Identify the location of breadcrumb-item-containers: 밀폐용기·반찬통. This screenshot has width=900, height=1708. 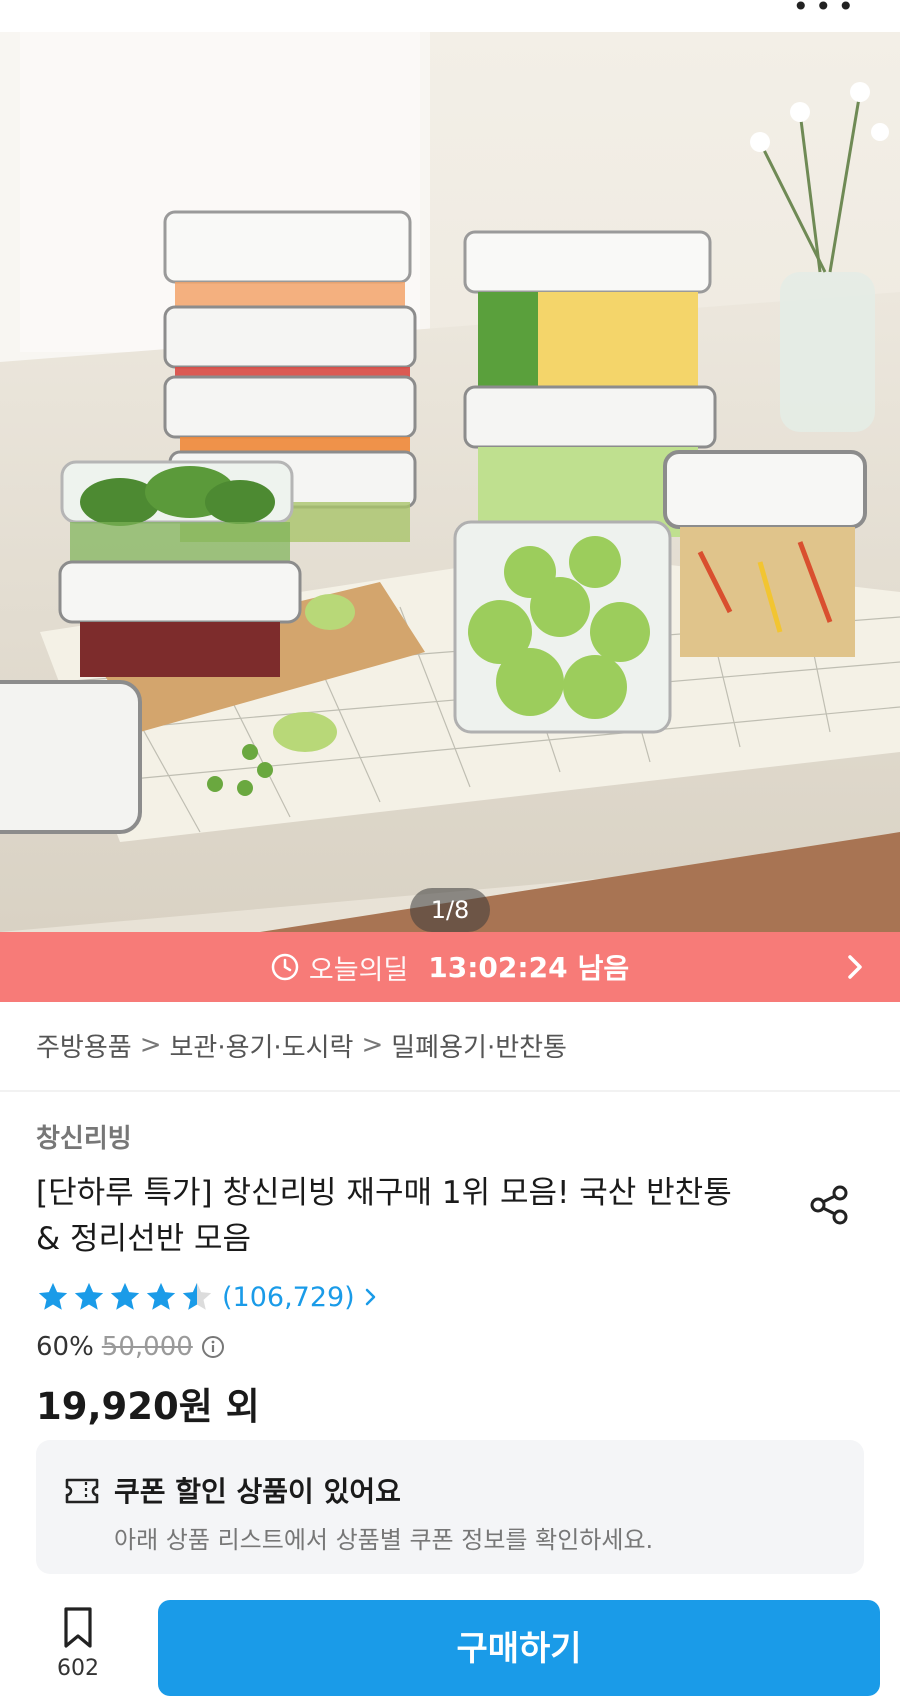
(479, 1045).